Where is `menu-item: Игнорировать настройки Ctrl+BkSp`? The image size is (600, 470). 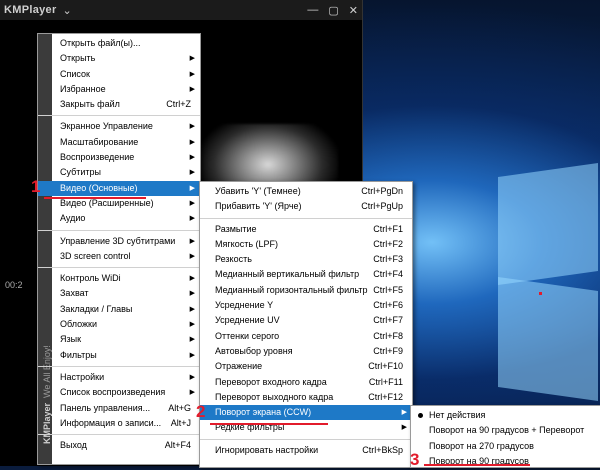
menu-item: Игнорировать настройки Ctrl+BkSp is located at coordinates (306, 450).